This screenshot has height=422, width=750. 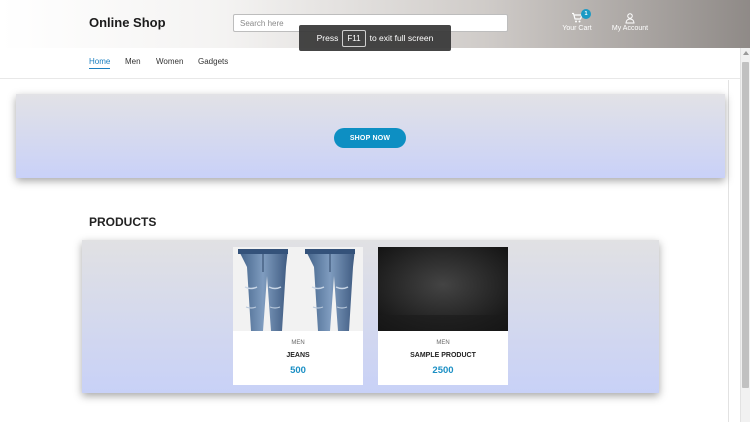 I want to click on product-image-sample, so click(x=443, y=289).